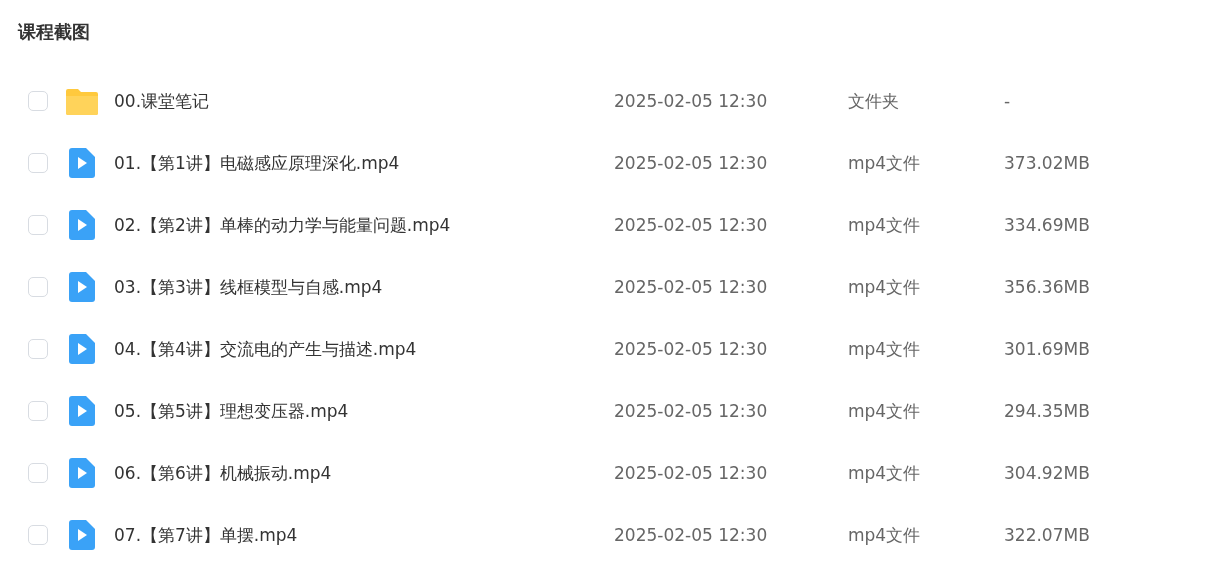  Describe the element at coordinates (364, 411) in the screenshot. I see `file-name: 05.【第5讲】理想变压器.mp4` at that location.